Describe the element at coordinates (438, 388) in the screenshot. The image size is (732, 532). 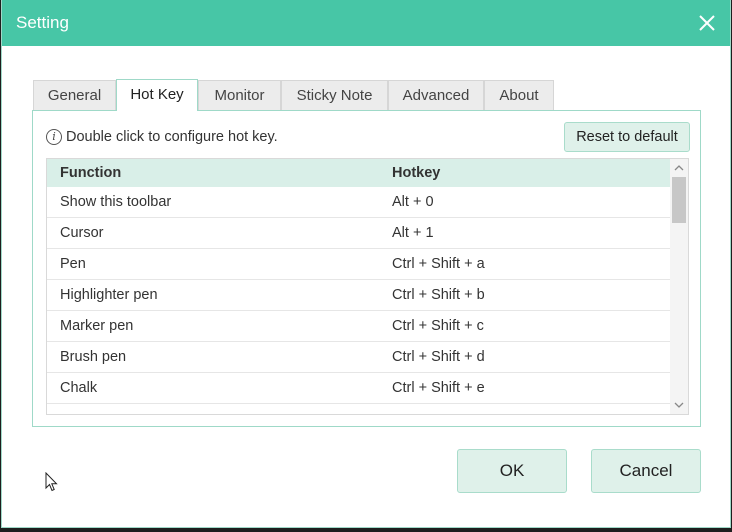
I see `hotkey-cell: Ctrl + Shift + e` at that location.